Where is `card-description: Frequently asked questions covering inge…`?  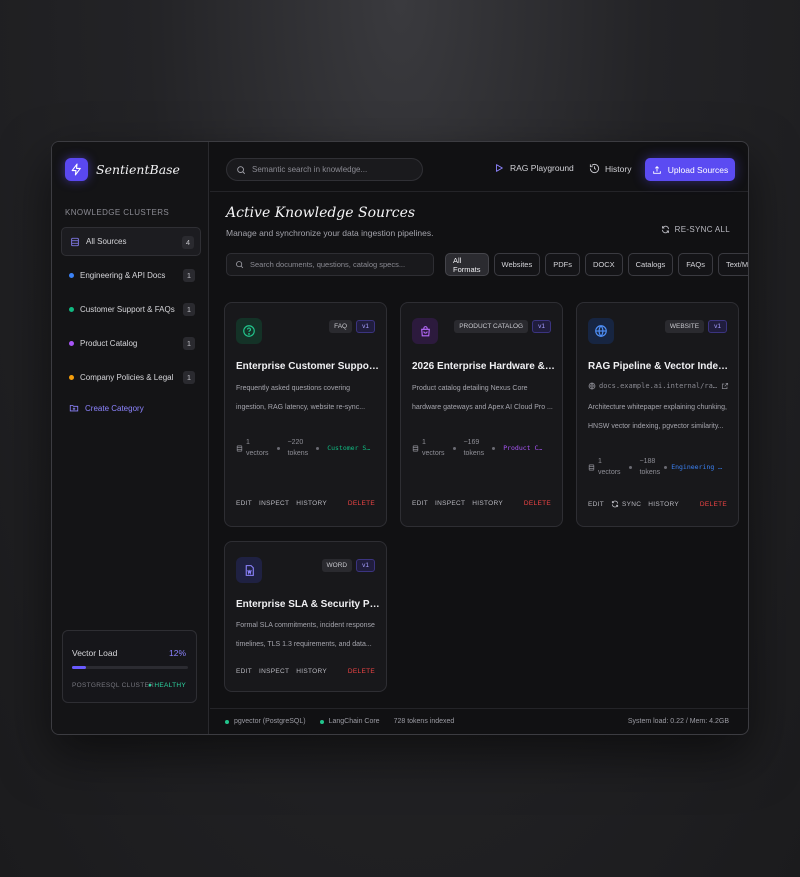 card-description: Frequently asked questions covering inge… is located at coordinates (301, 398).